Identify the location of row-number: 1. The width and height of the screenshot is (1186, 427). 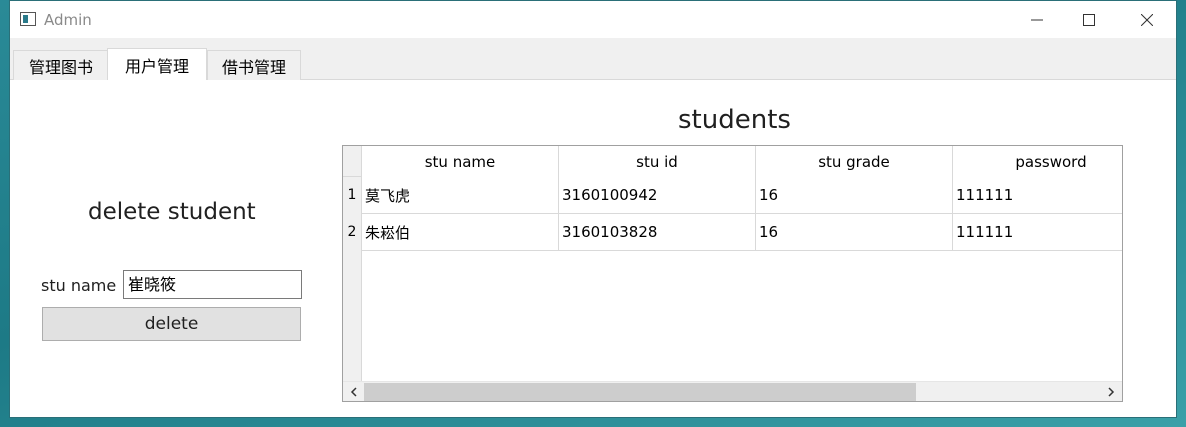
(352, 195).